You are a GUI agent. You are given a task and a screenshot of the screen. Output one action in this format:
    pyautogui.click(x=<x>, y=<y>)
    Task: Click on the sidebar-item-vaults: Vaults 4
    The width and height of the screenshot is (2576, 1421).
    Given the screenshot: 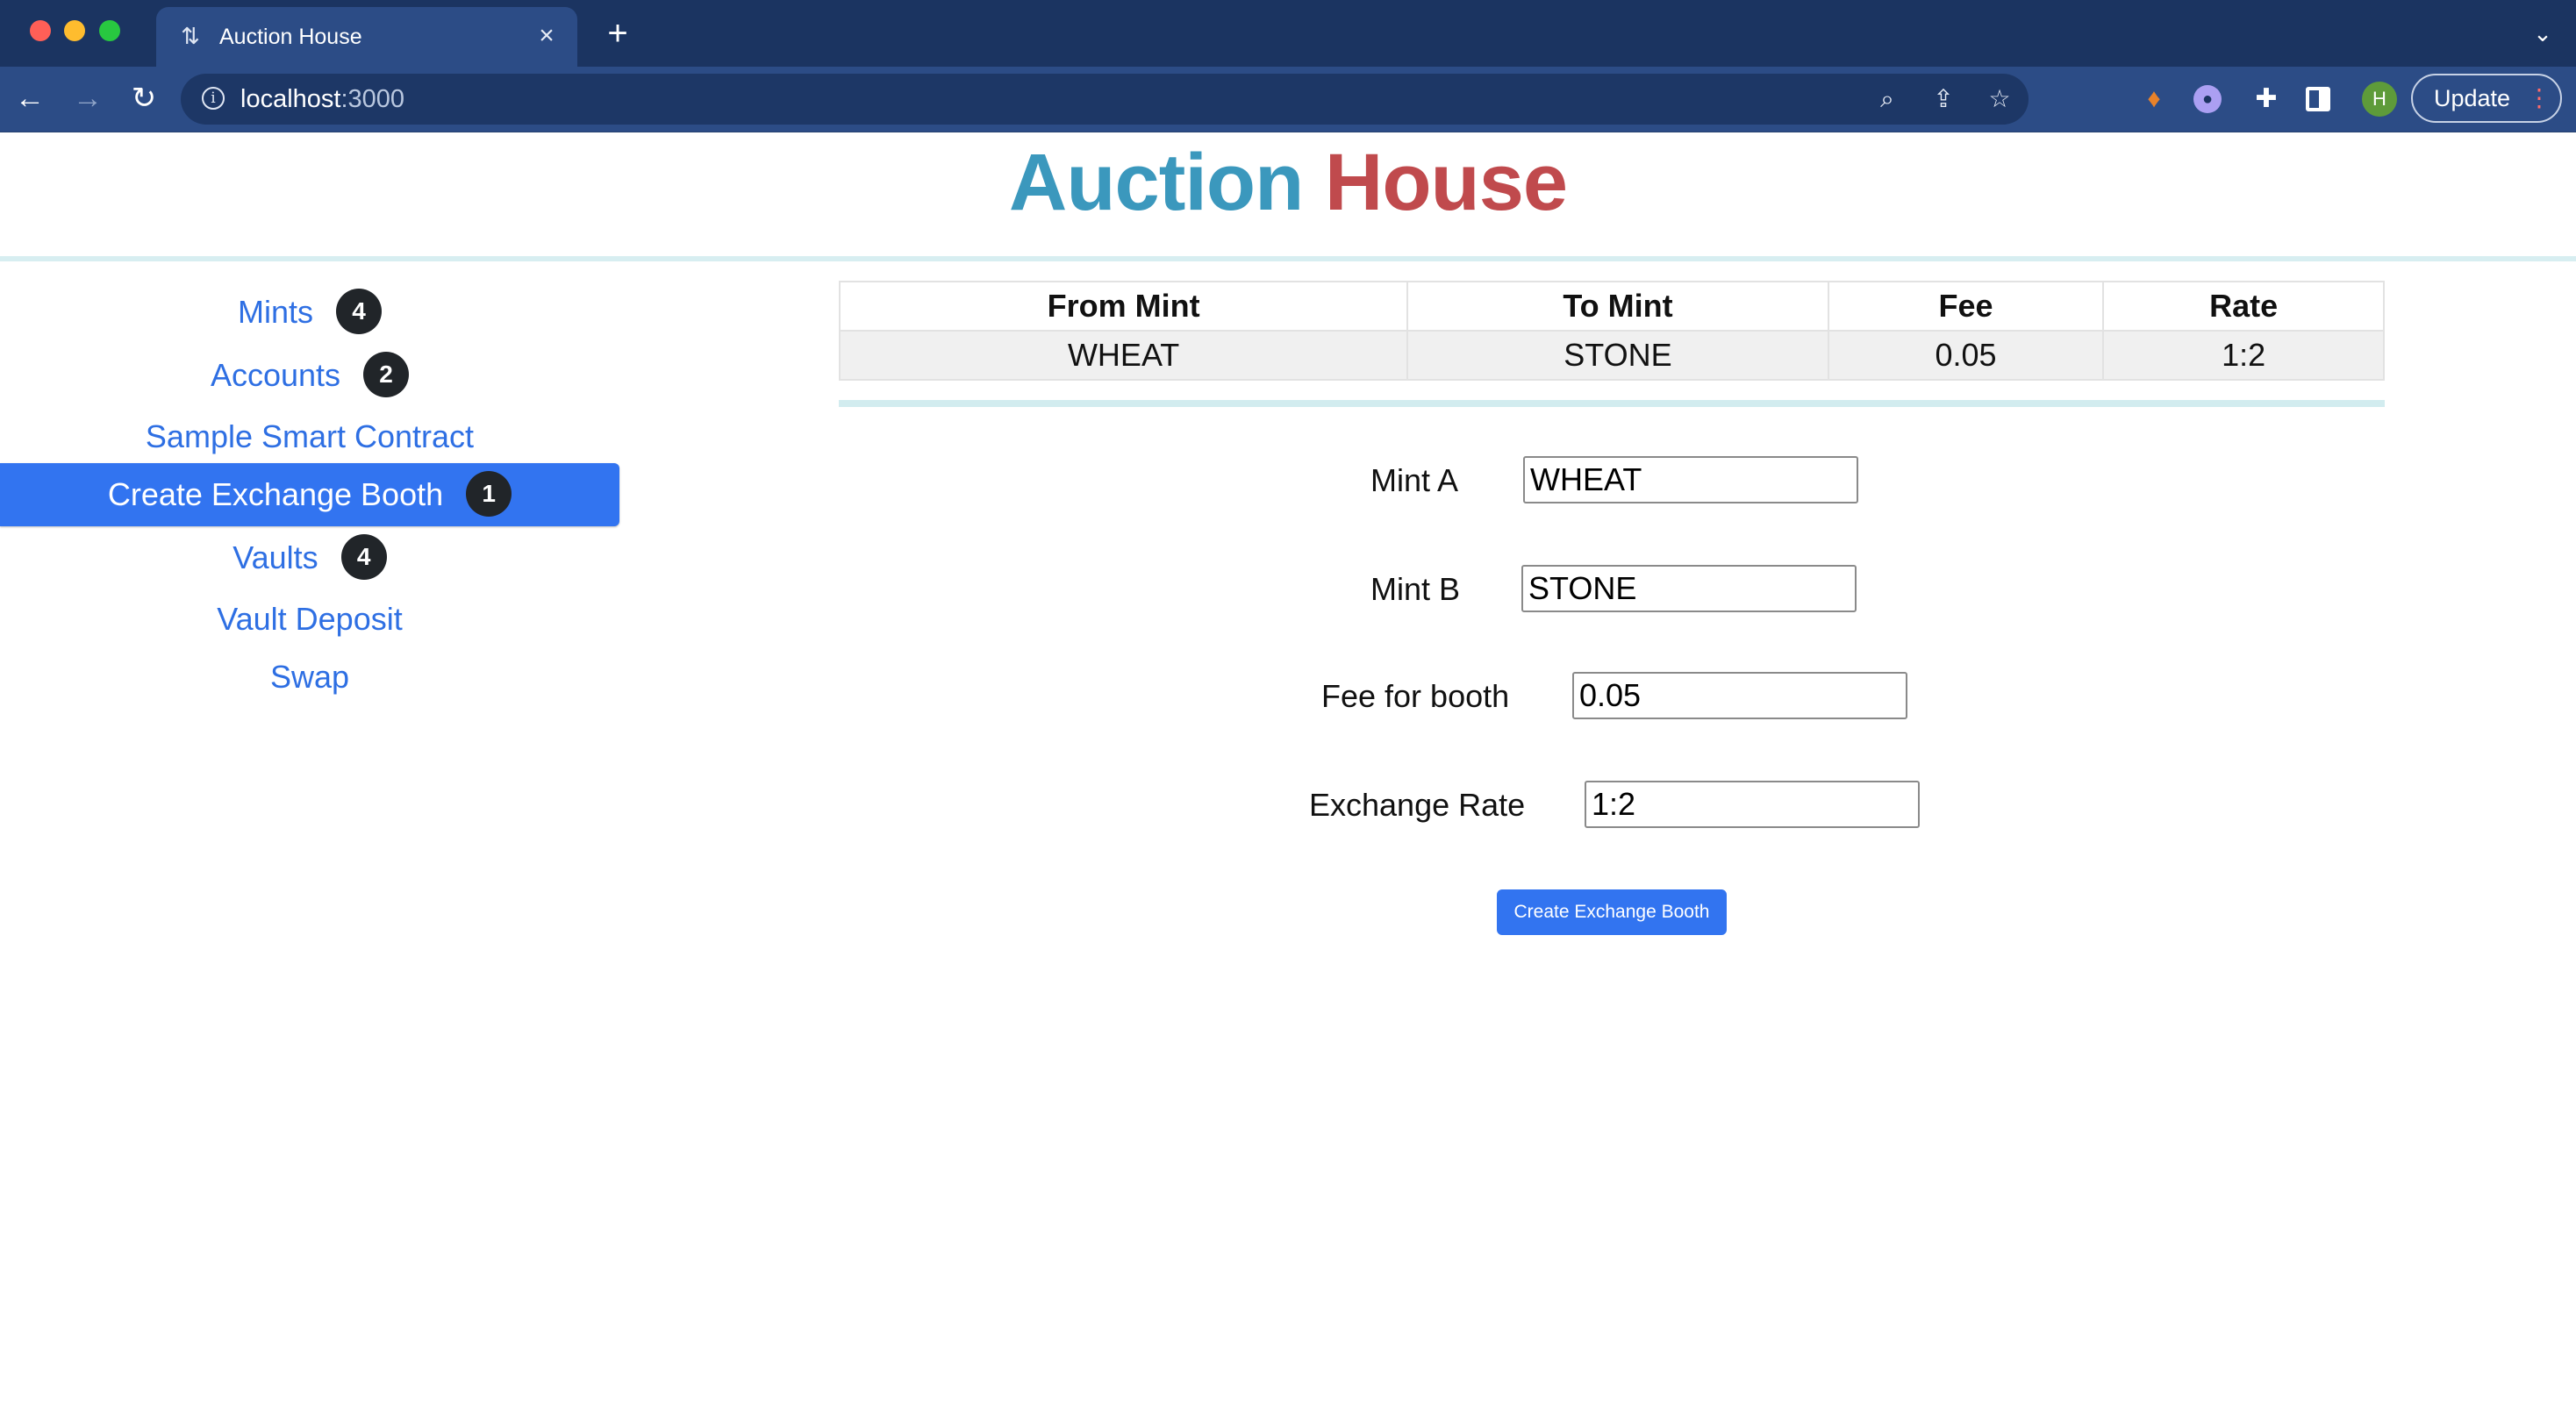 What is the action you would take?
    pyautogui.click(x=309, y=557)
    